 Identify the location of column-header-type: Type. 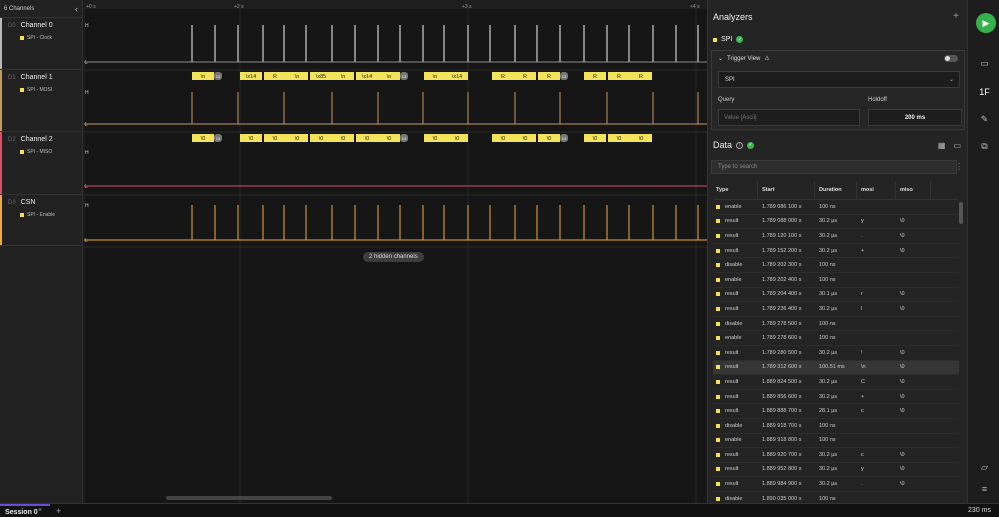
(735, 190).